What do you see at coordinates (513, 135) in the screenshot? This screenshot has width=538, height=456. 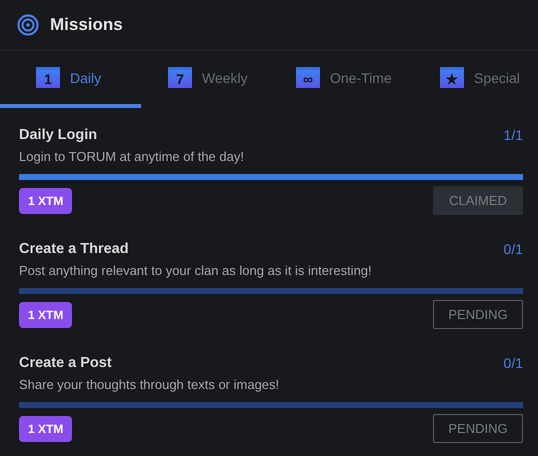 I see `progress-count: 1/1` at bounding box center [513, 135].